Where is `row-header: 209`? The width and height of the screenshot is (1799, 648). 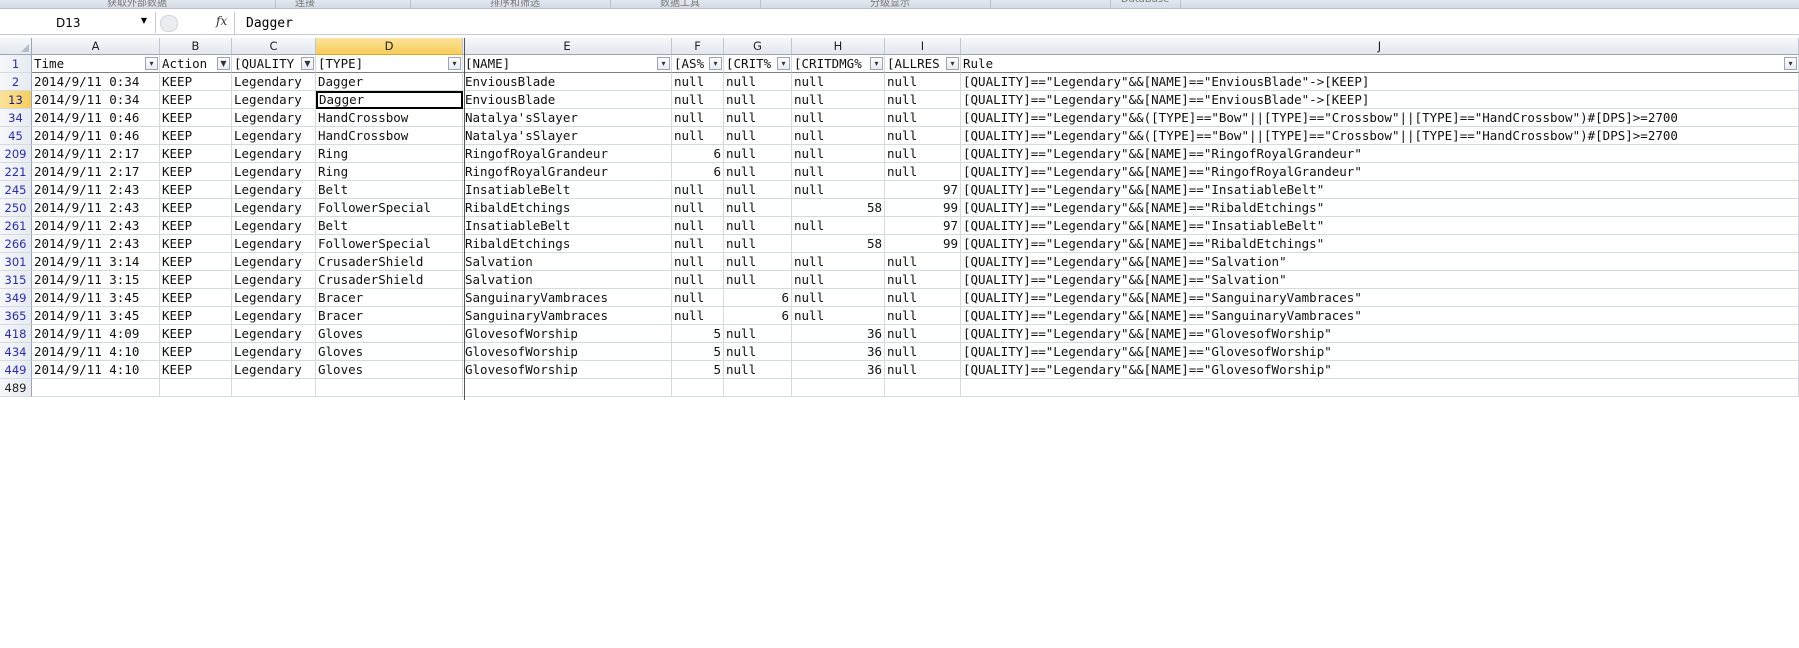
row-header: 209 is located at coordinates (16, 154).